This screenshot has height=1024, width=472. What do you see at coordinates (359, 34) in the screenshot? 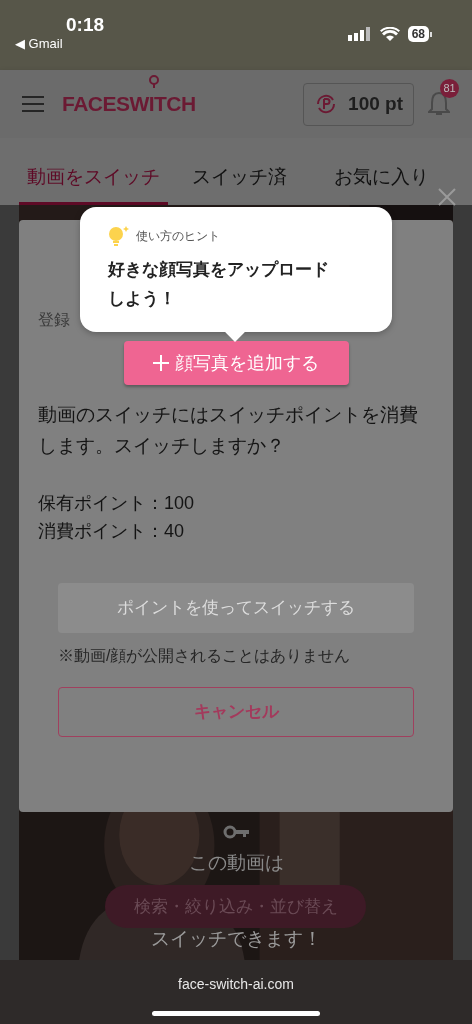
I see `signal-icon` at bounding box center [359, 34].